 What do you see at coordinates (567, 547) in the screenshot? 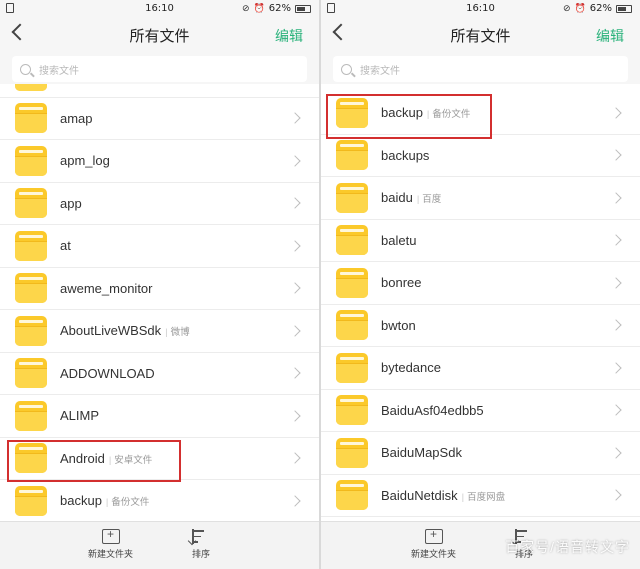
I see `watermark-text: 百家号/语音转文字` at bounding box center [567, 547].